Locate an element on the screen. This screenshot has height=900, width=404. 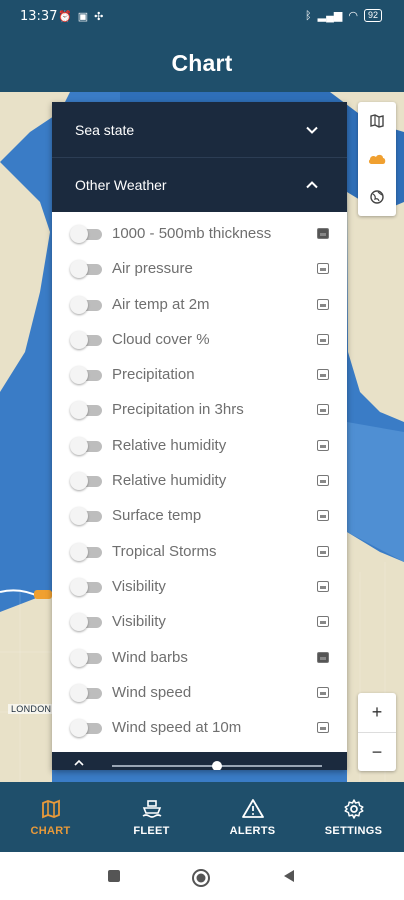
signal-icon: ▂▄▆ is located at coordinates (330, 16).